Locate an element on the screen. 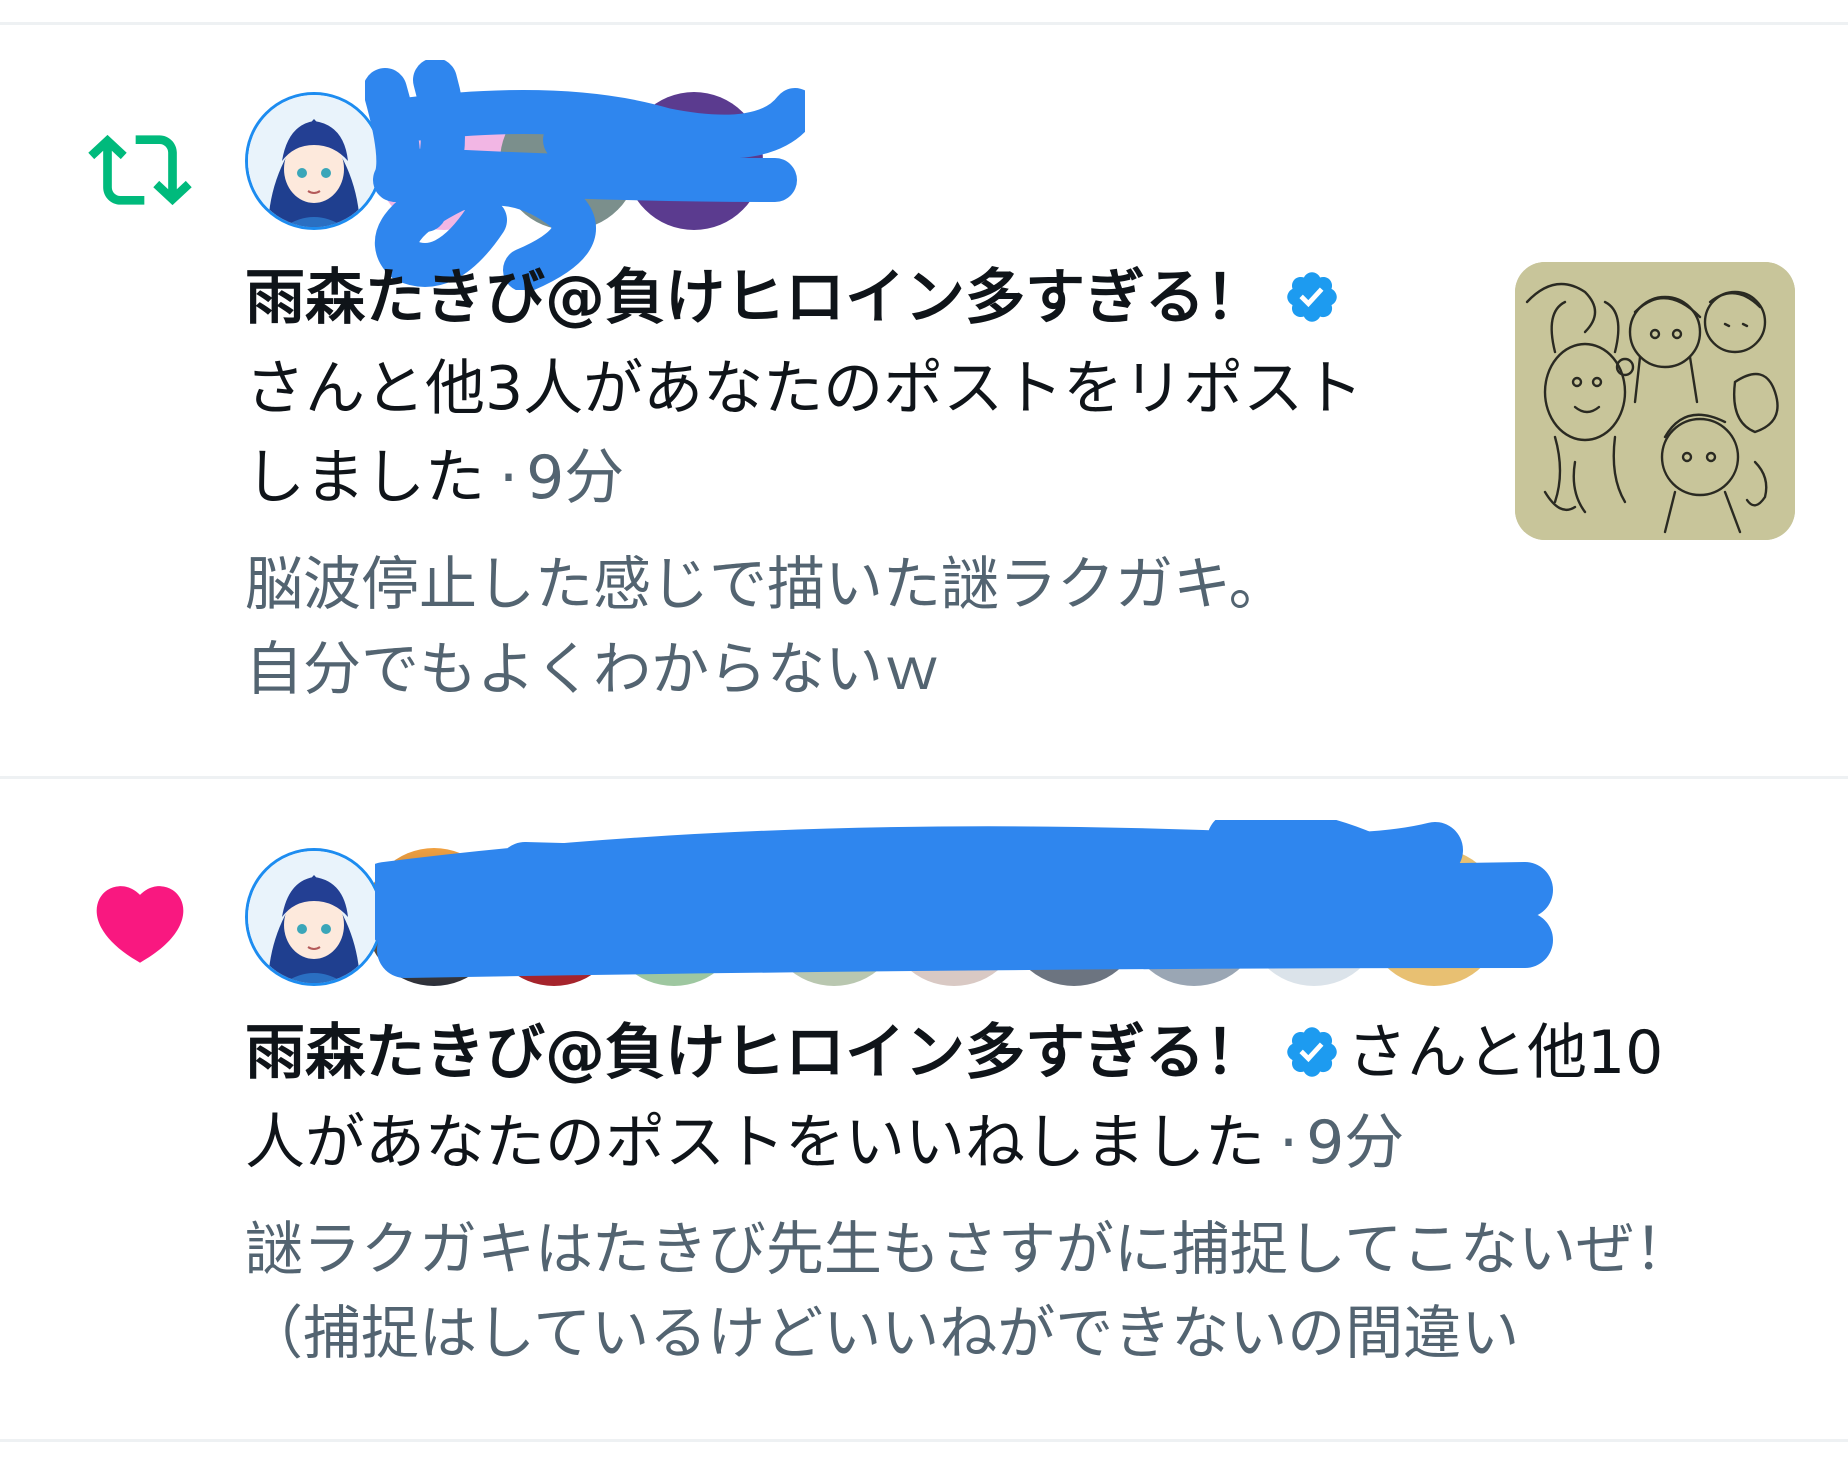 The width and height of the screenshot is (1848, 1461). bottom-divider is located at coordinates (924, 1440).